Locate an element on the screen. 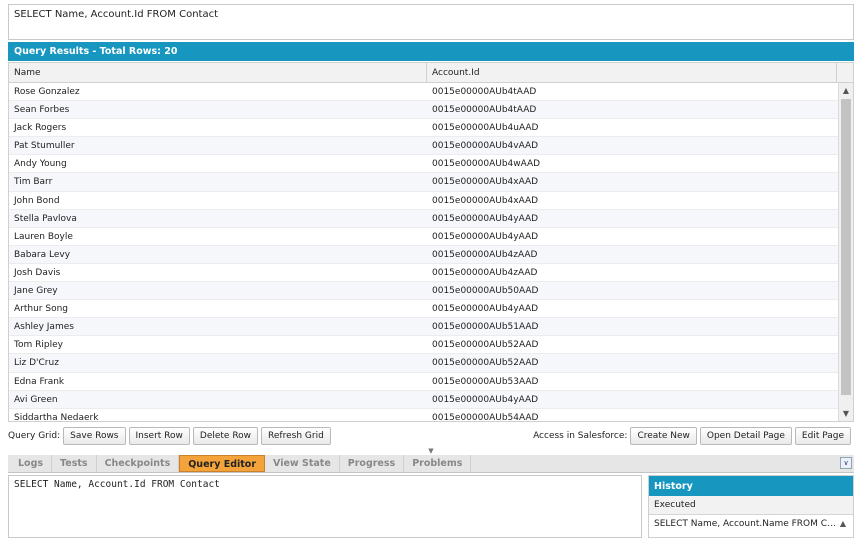  table-row: Lauren Boyle 0015e00000AUb4yAAD is located at coordinates (424, 237).